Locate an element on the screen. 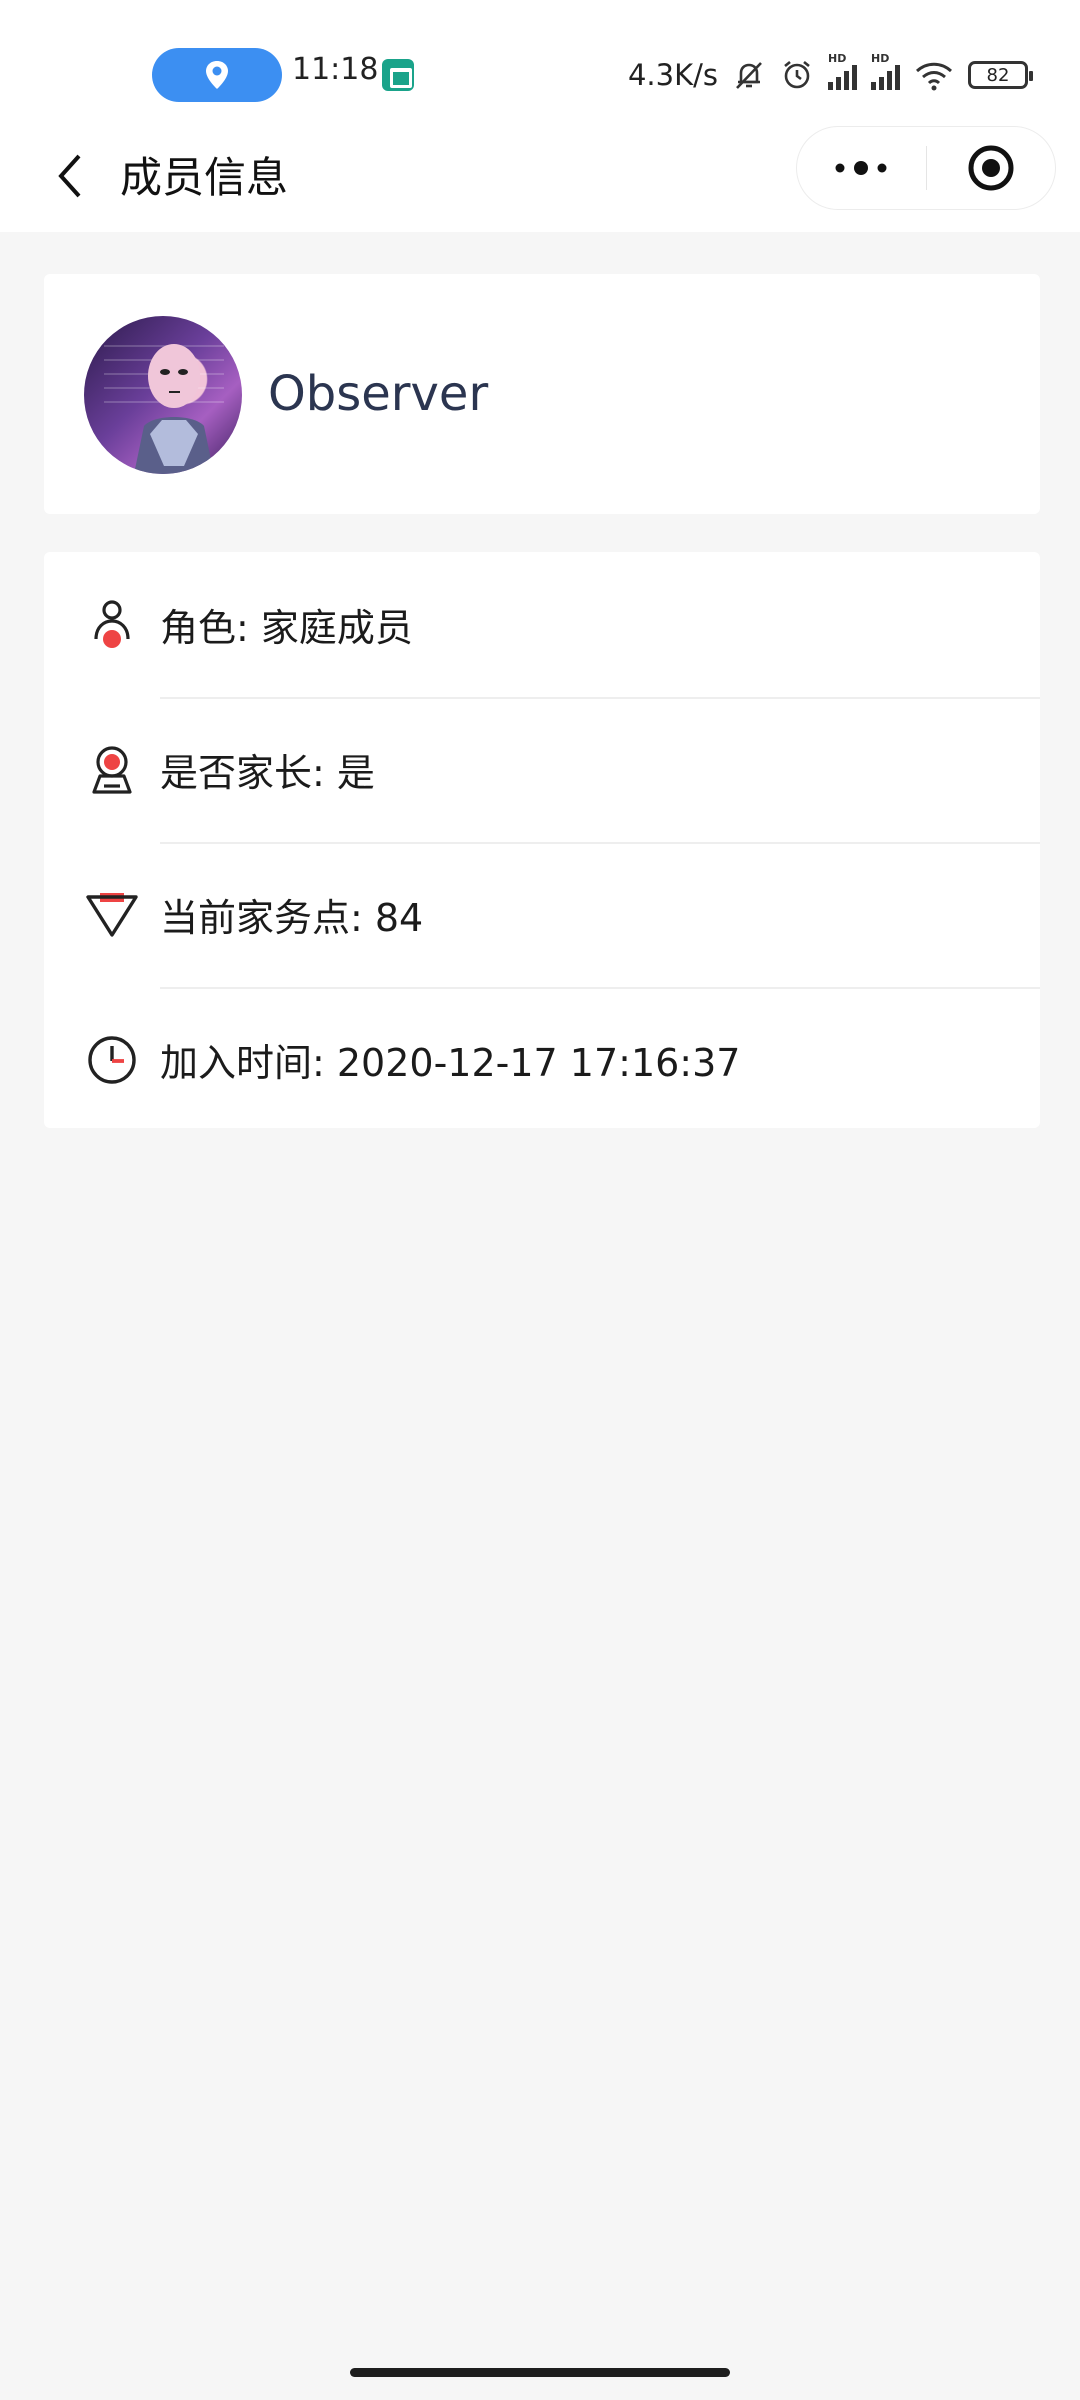 This screenshot has width=1080, height=2400. target-circle-icon is located at coordinates (991, 168).